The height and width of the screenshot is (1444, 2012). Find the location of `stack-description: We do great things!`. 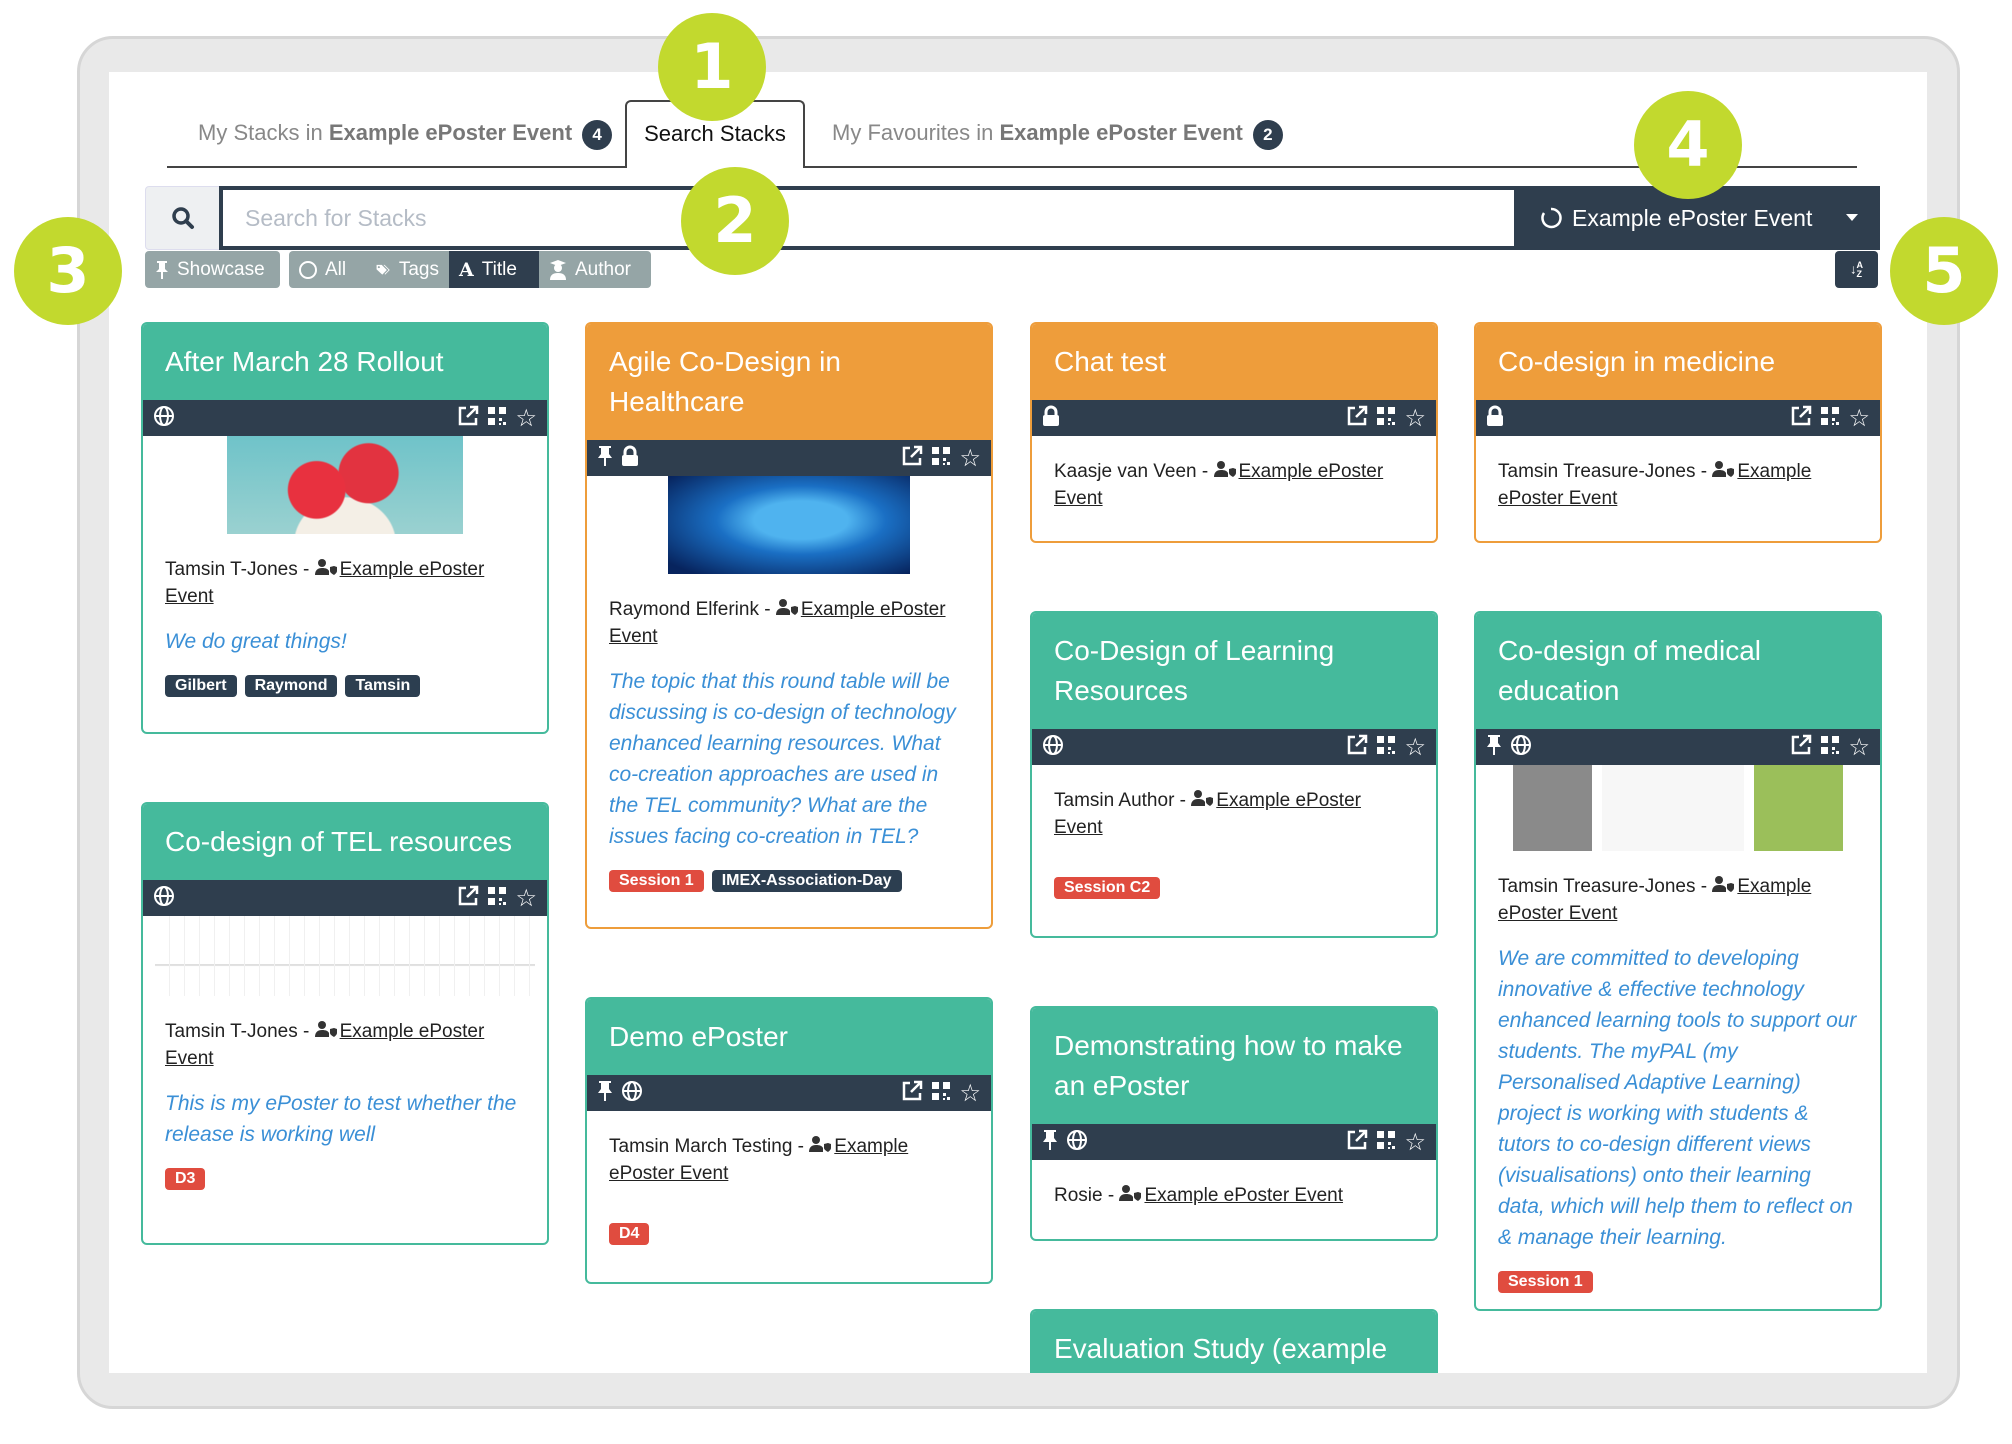

stack-description: We do great things! is located at coordinates (256, 641).